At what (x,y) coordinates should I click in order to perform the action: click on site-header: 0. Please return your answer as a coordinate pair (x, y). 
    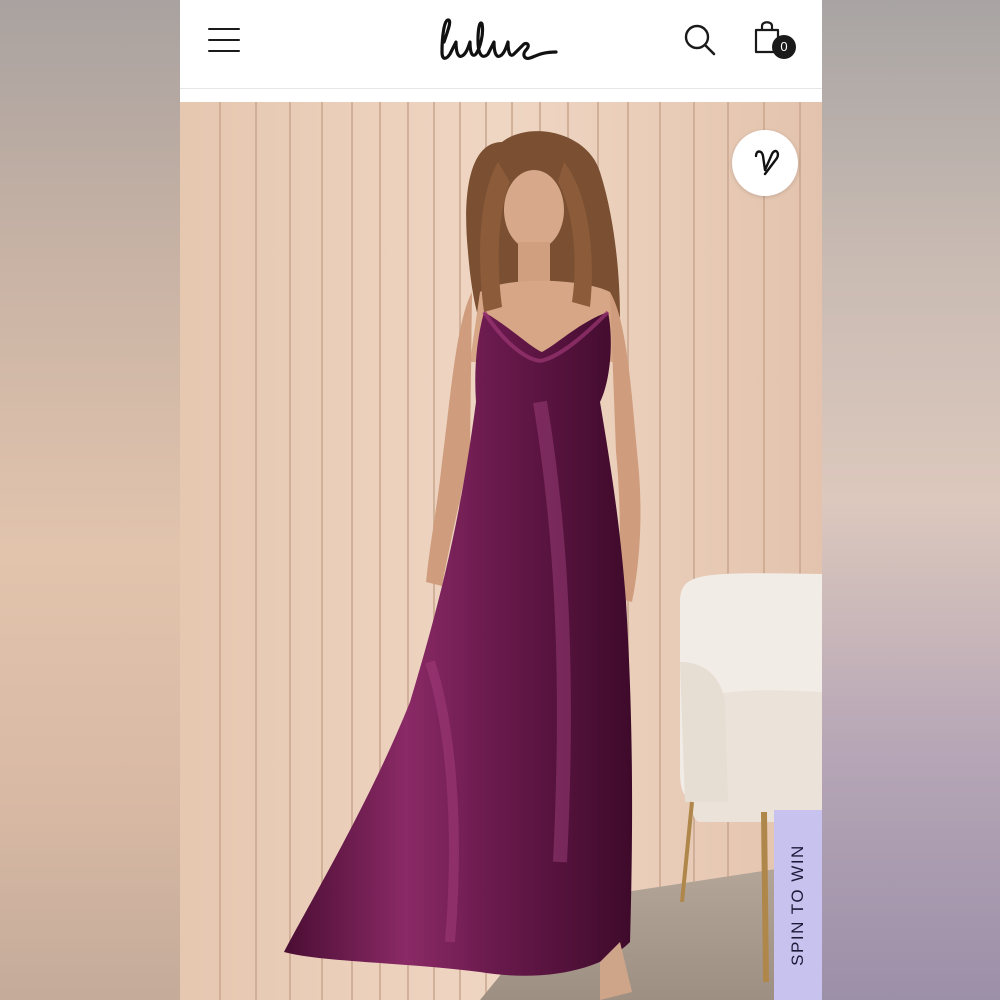
    Looking at the image, I should click on (501, 44).